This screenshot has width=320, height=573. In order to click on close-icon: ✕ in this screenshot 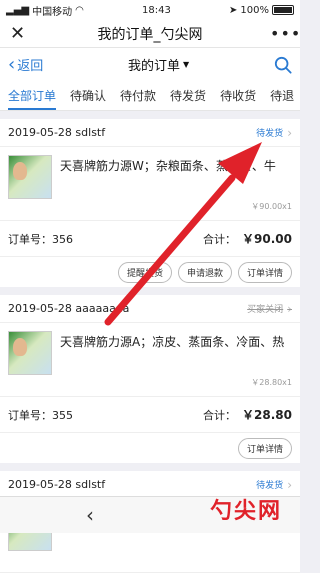, I will do `click(20, 33)`.